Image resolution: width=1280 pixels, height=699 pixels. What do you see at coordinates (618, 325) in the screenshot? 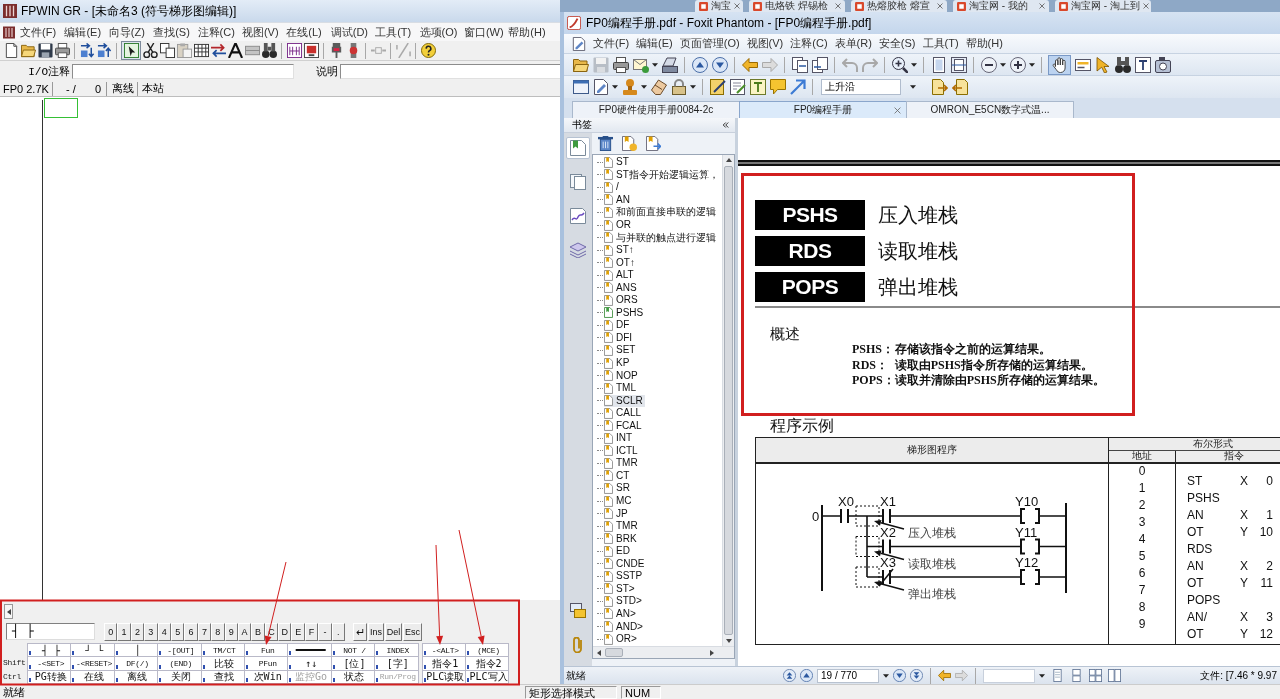
I see `bookmark-item: DF` at bounding box center [618, 325].